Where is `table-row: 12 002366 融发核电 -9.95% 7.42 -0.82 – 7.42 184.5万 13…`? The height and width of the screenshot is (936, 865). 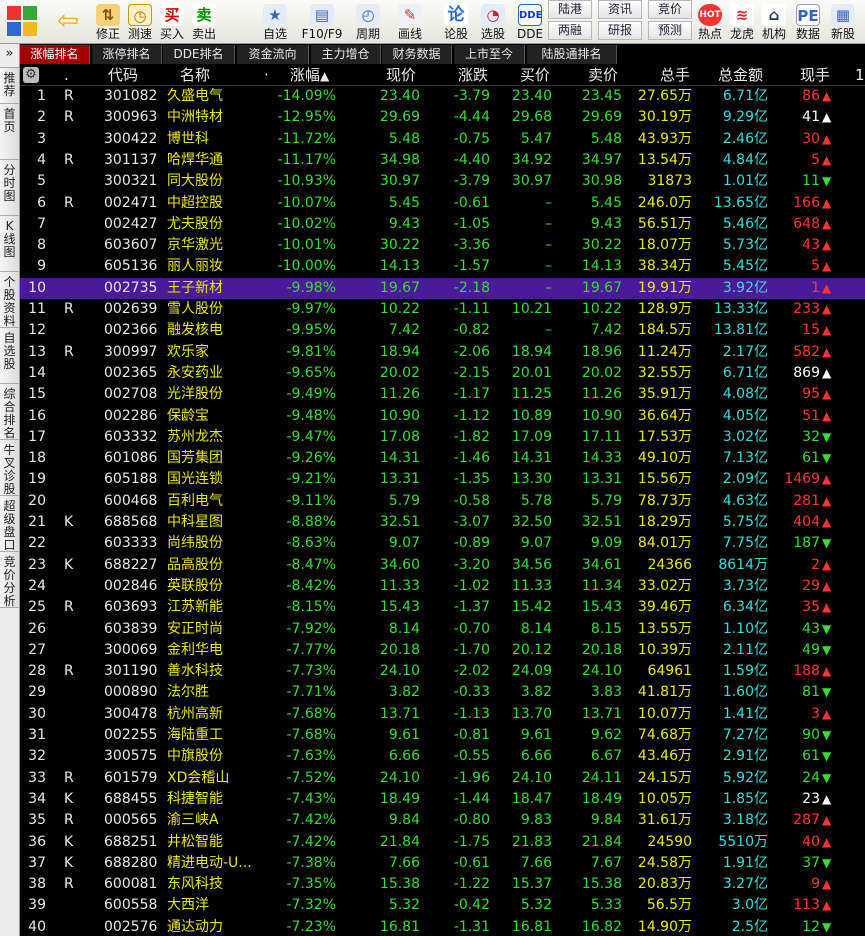
table-row: 12 002366 融发核电 -9.95% 7.42 -0.82 – 7.42 184.5万 13… is located at coordinates (442, 330).